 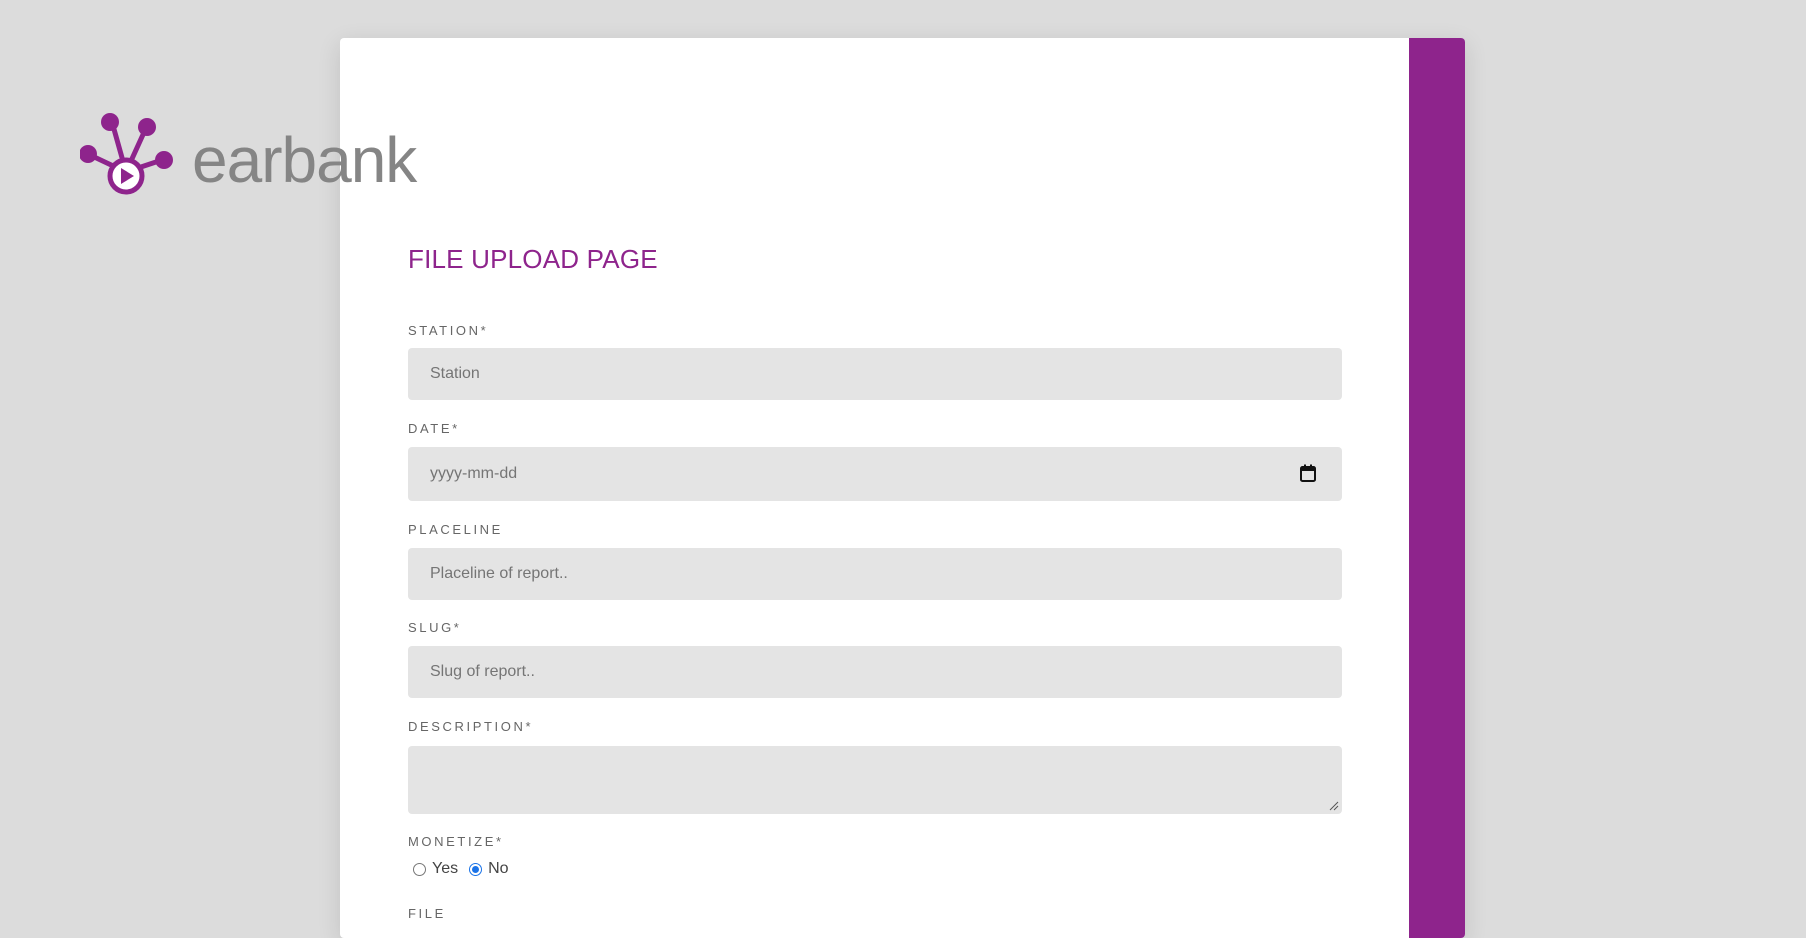 I want to click on placeline-input: Placeline of report.., so click(x=875, y=574).